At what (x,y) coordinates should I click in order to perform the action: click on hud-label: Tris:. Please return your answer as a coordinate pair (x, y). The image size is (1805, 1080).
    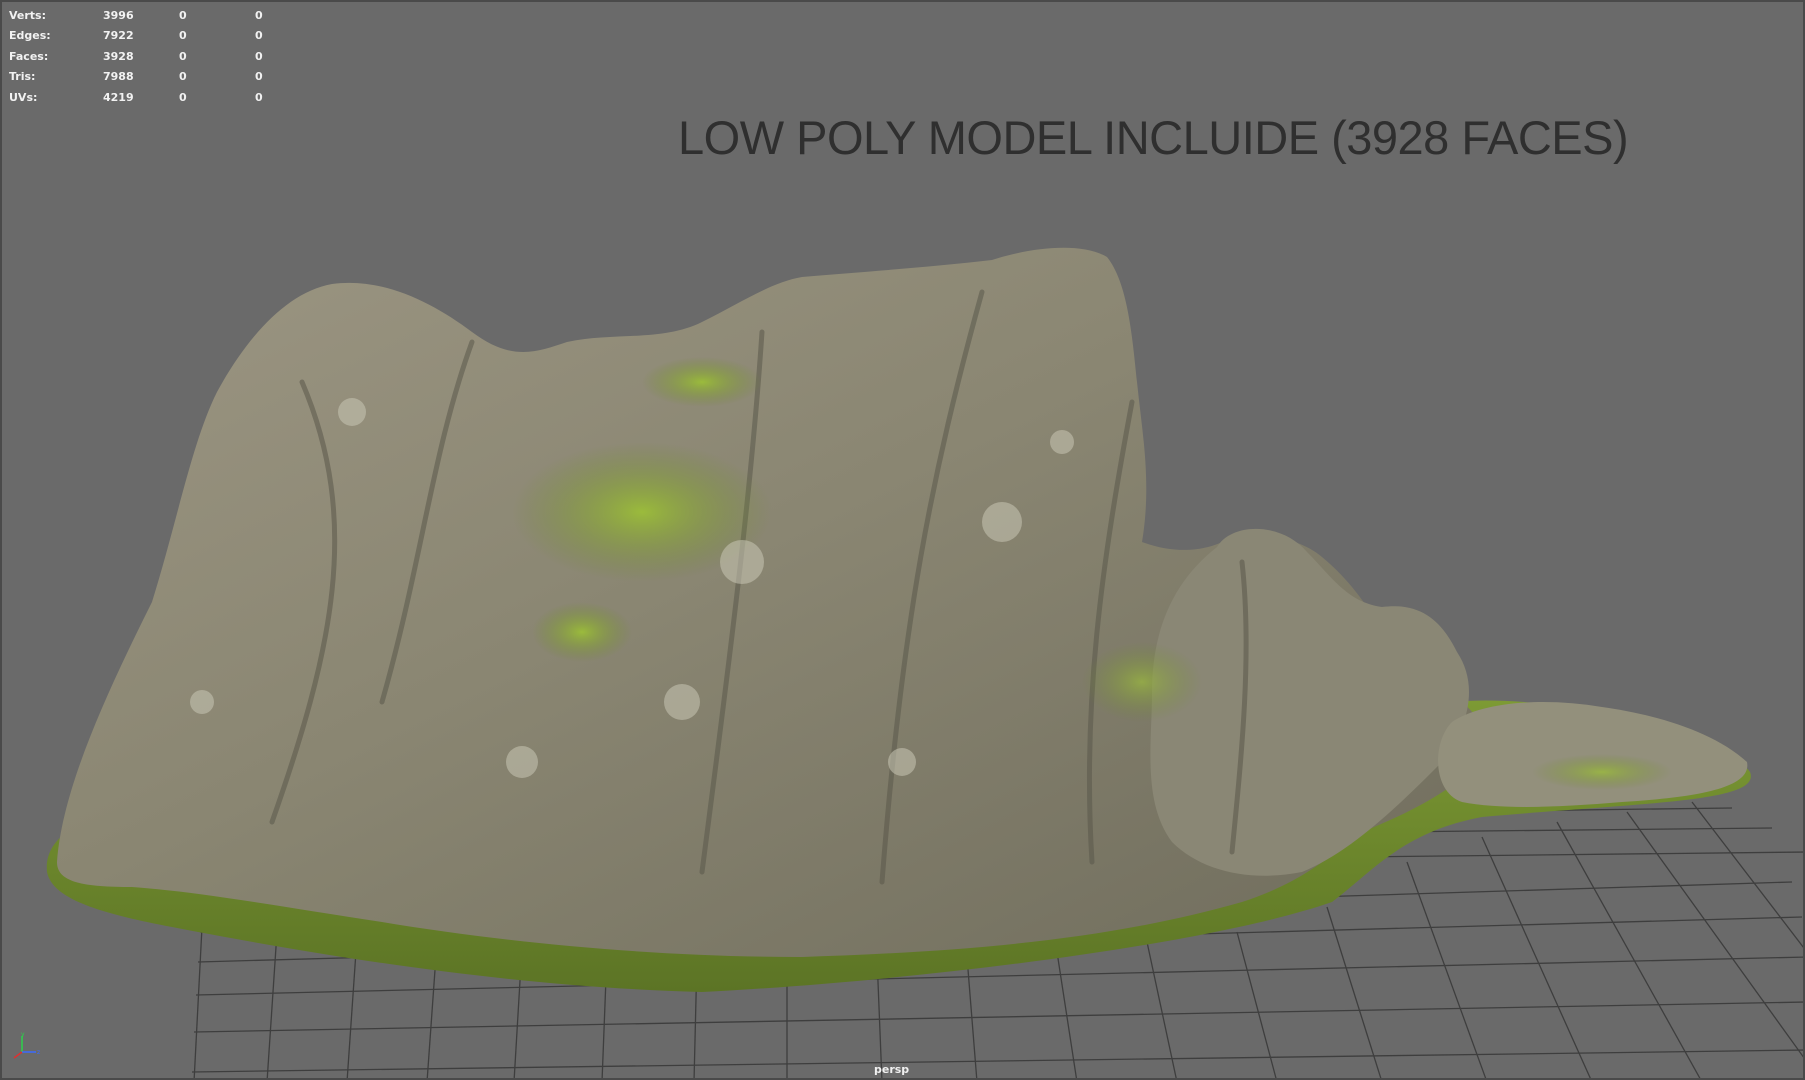
    Looking at the image, I should click on (22, 77).